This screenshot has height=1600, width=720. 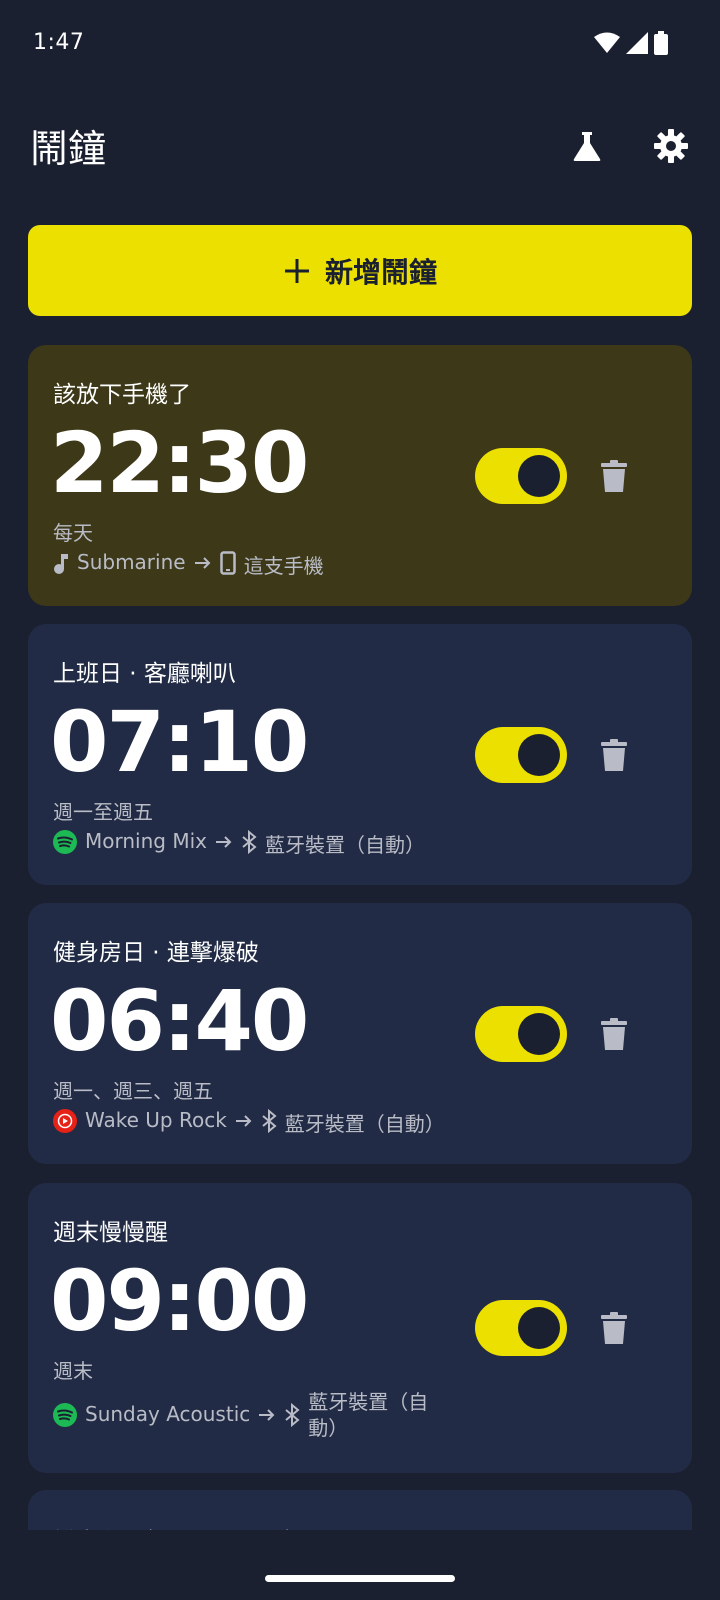 What do you see at coordinates (661, 43) in the screenshot?
I see `battery-icon` at bounding box center [661, 43].